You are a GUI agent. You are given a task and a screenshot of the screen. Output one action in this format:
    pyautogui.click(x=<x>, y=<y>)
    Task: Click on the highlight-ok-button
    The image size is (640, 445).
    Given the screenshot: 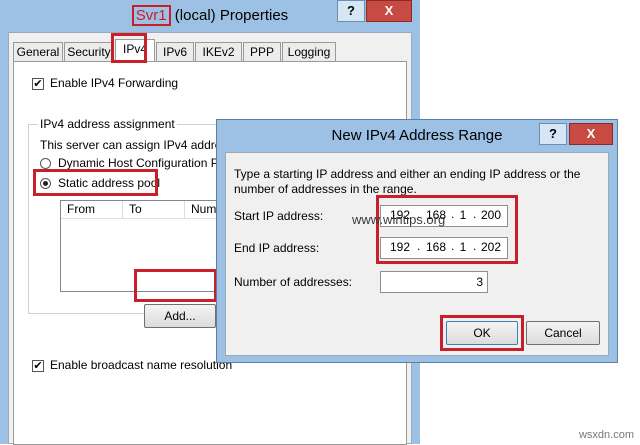 What is the action you would take?
    pyautogui.click(x=482, y=333)
    